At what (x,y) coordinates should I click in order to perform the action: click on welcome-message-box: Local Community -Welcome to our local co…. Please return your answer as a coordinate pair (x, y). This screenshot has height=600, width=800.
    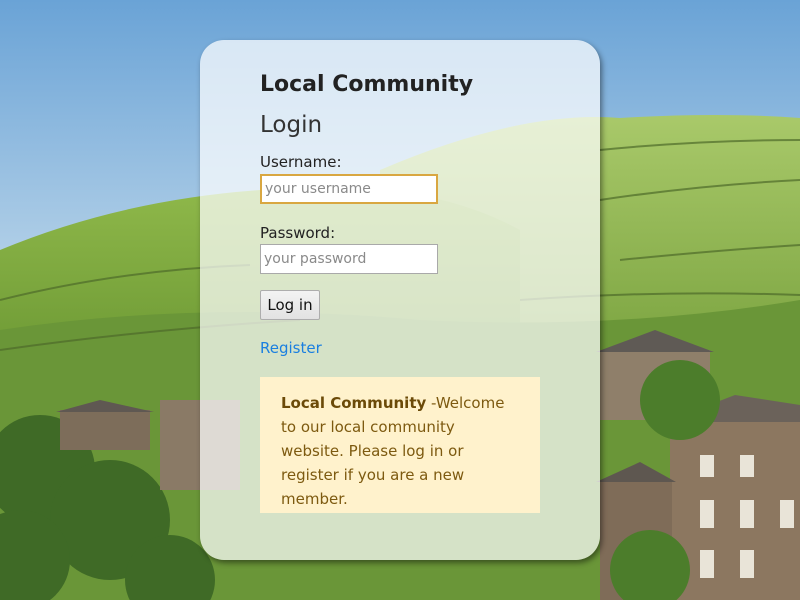
    Looking at the image, I should click on (400, 445).